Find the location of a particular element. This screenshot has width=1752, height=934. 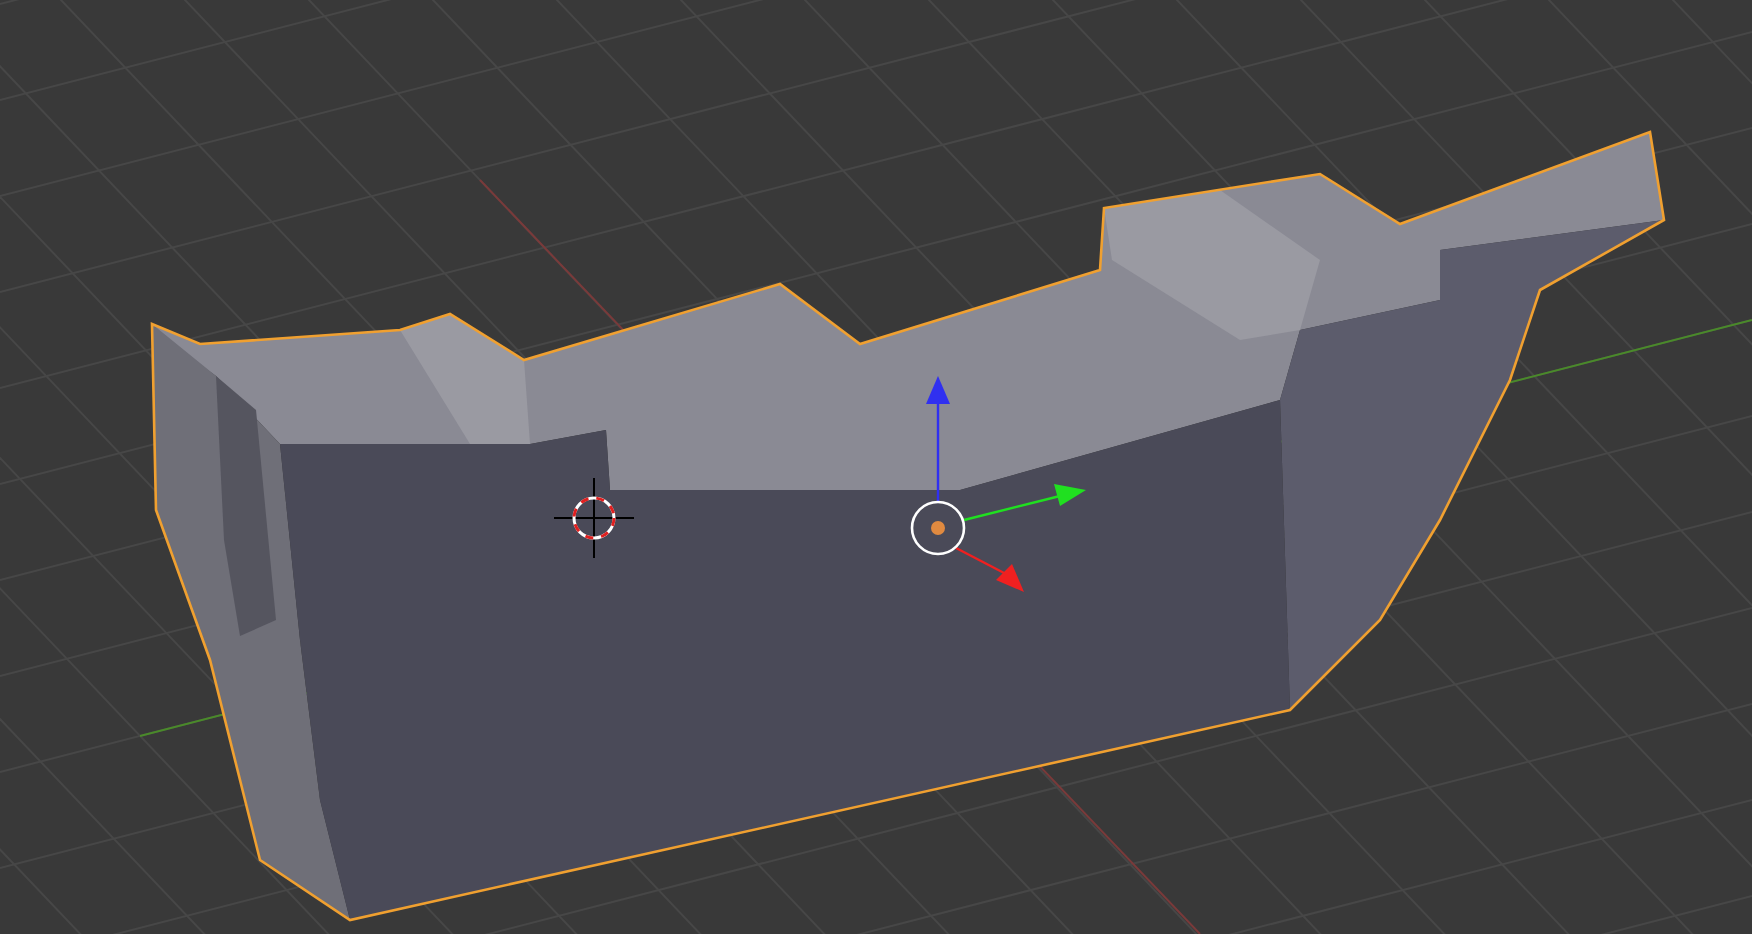

transform-gizmo-icon is located at coordinates (998, 484).